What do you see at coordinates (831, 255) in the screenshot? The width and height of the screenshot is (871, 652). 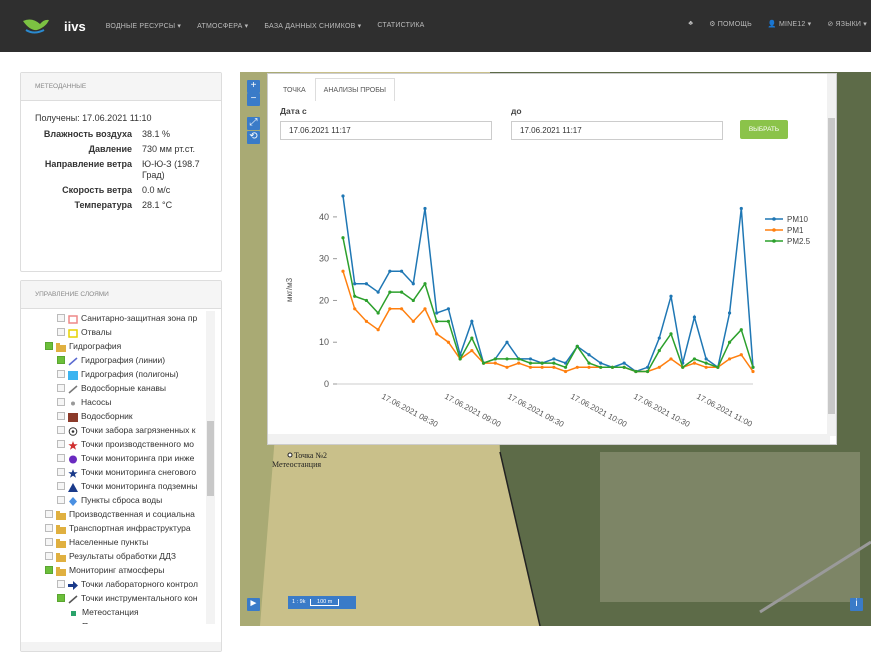 I see `popup-vscrollbar` at bounding box center [831, 255].